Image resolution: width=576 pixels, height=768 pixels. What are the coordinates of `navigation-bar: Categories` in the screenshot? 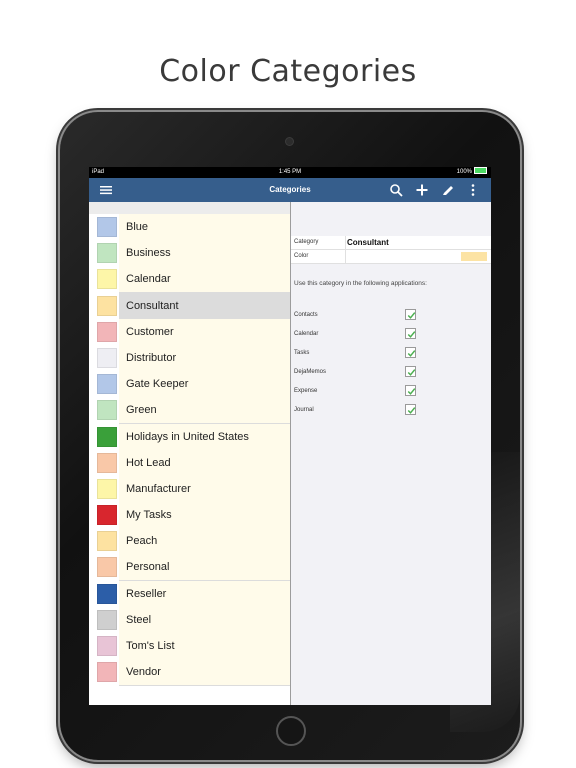 It's located at (290, 190).